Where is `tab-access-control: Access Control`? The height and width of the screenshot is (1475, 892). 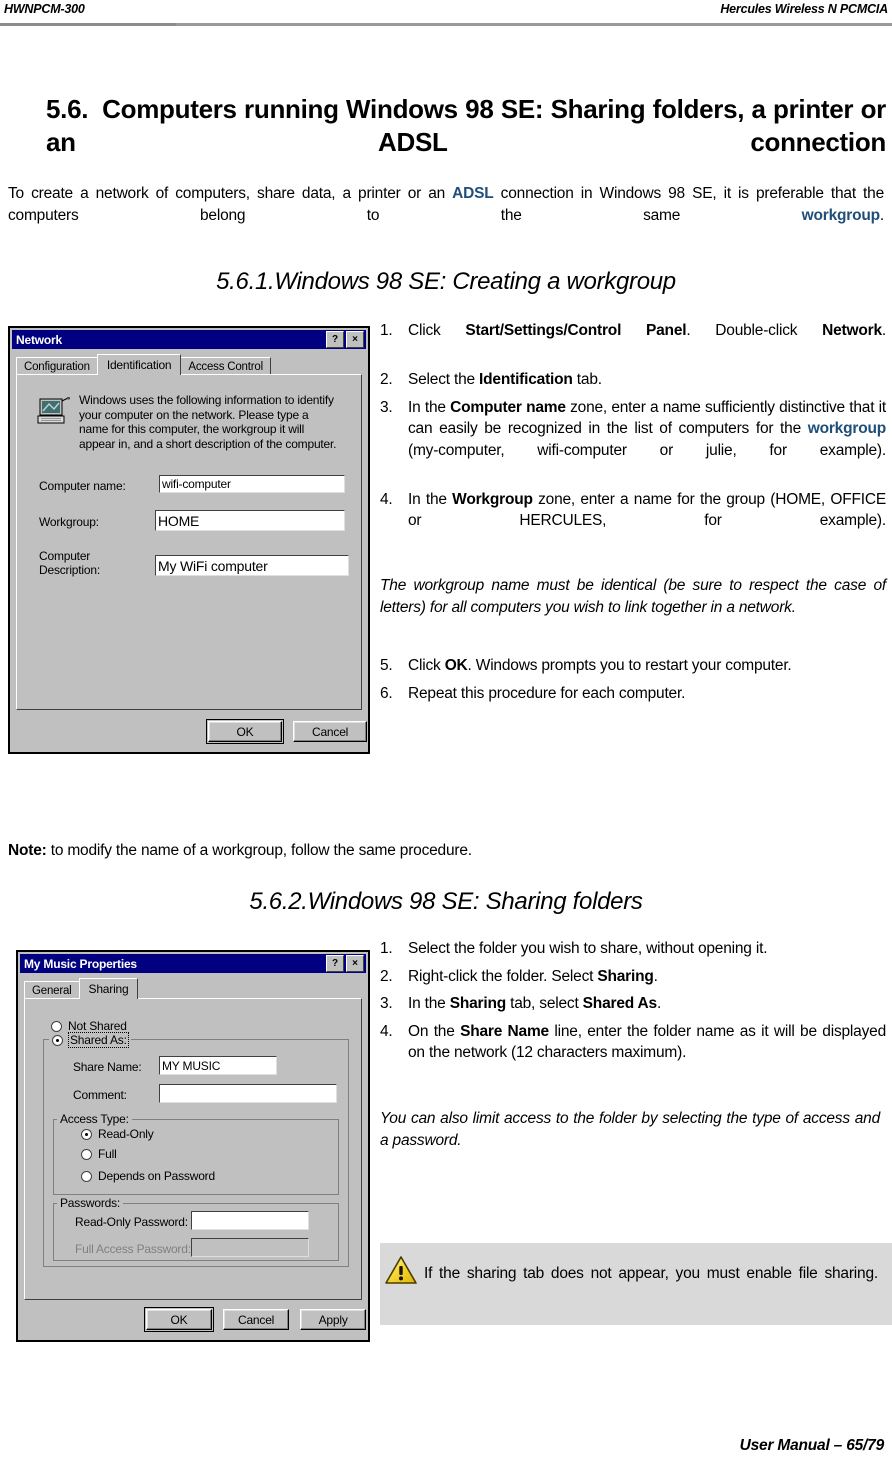 tab-access-control: Access Control is located at coordinates (225, 366).